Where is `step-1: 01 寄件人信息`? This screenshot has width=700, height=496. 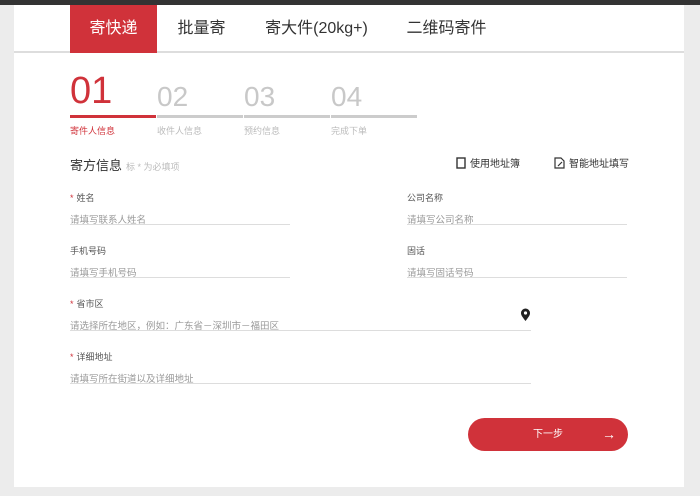
step-1: 01 寄件人信息 is located at coordinates (113, 102).